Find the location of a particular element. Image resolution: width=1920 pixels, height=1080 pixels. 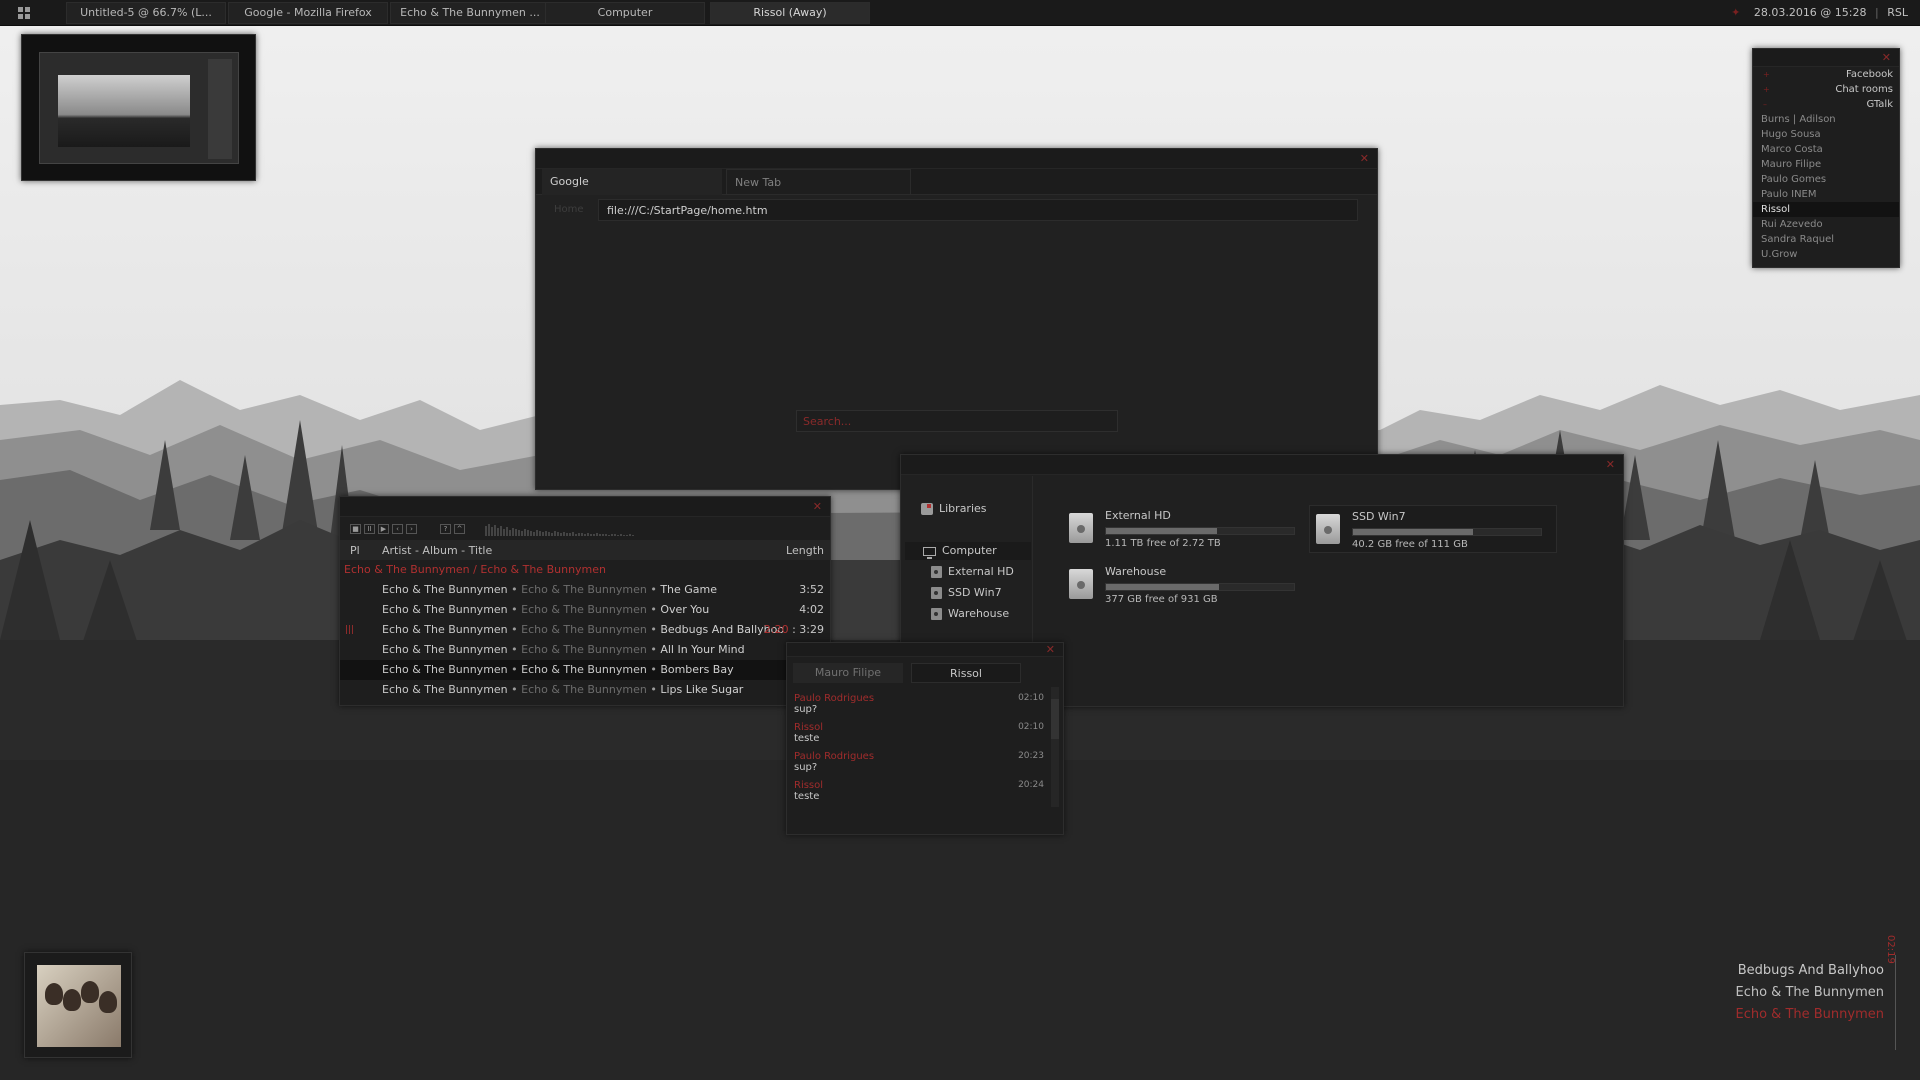

taskbar-tab-chat: Rissol (Away) is located at coordinates (790, 13).